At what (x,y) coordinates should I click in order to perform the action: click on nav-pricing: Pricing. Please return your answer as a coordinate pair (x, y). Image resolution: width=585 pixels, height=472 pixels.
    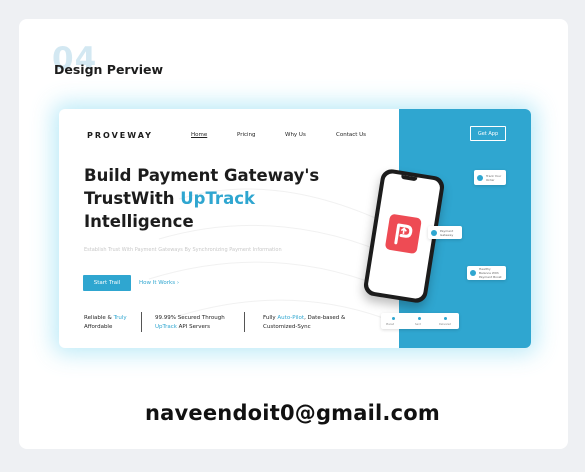
    Looking at the image, I should click on (246, 135).